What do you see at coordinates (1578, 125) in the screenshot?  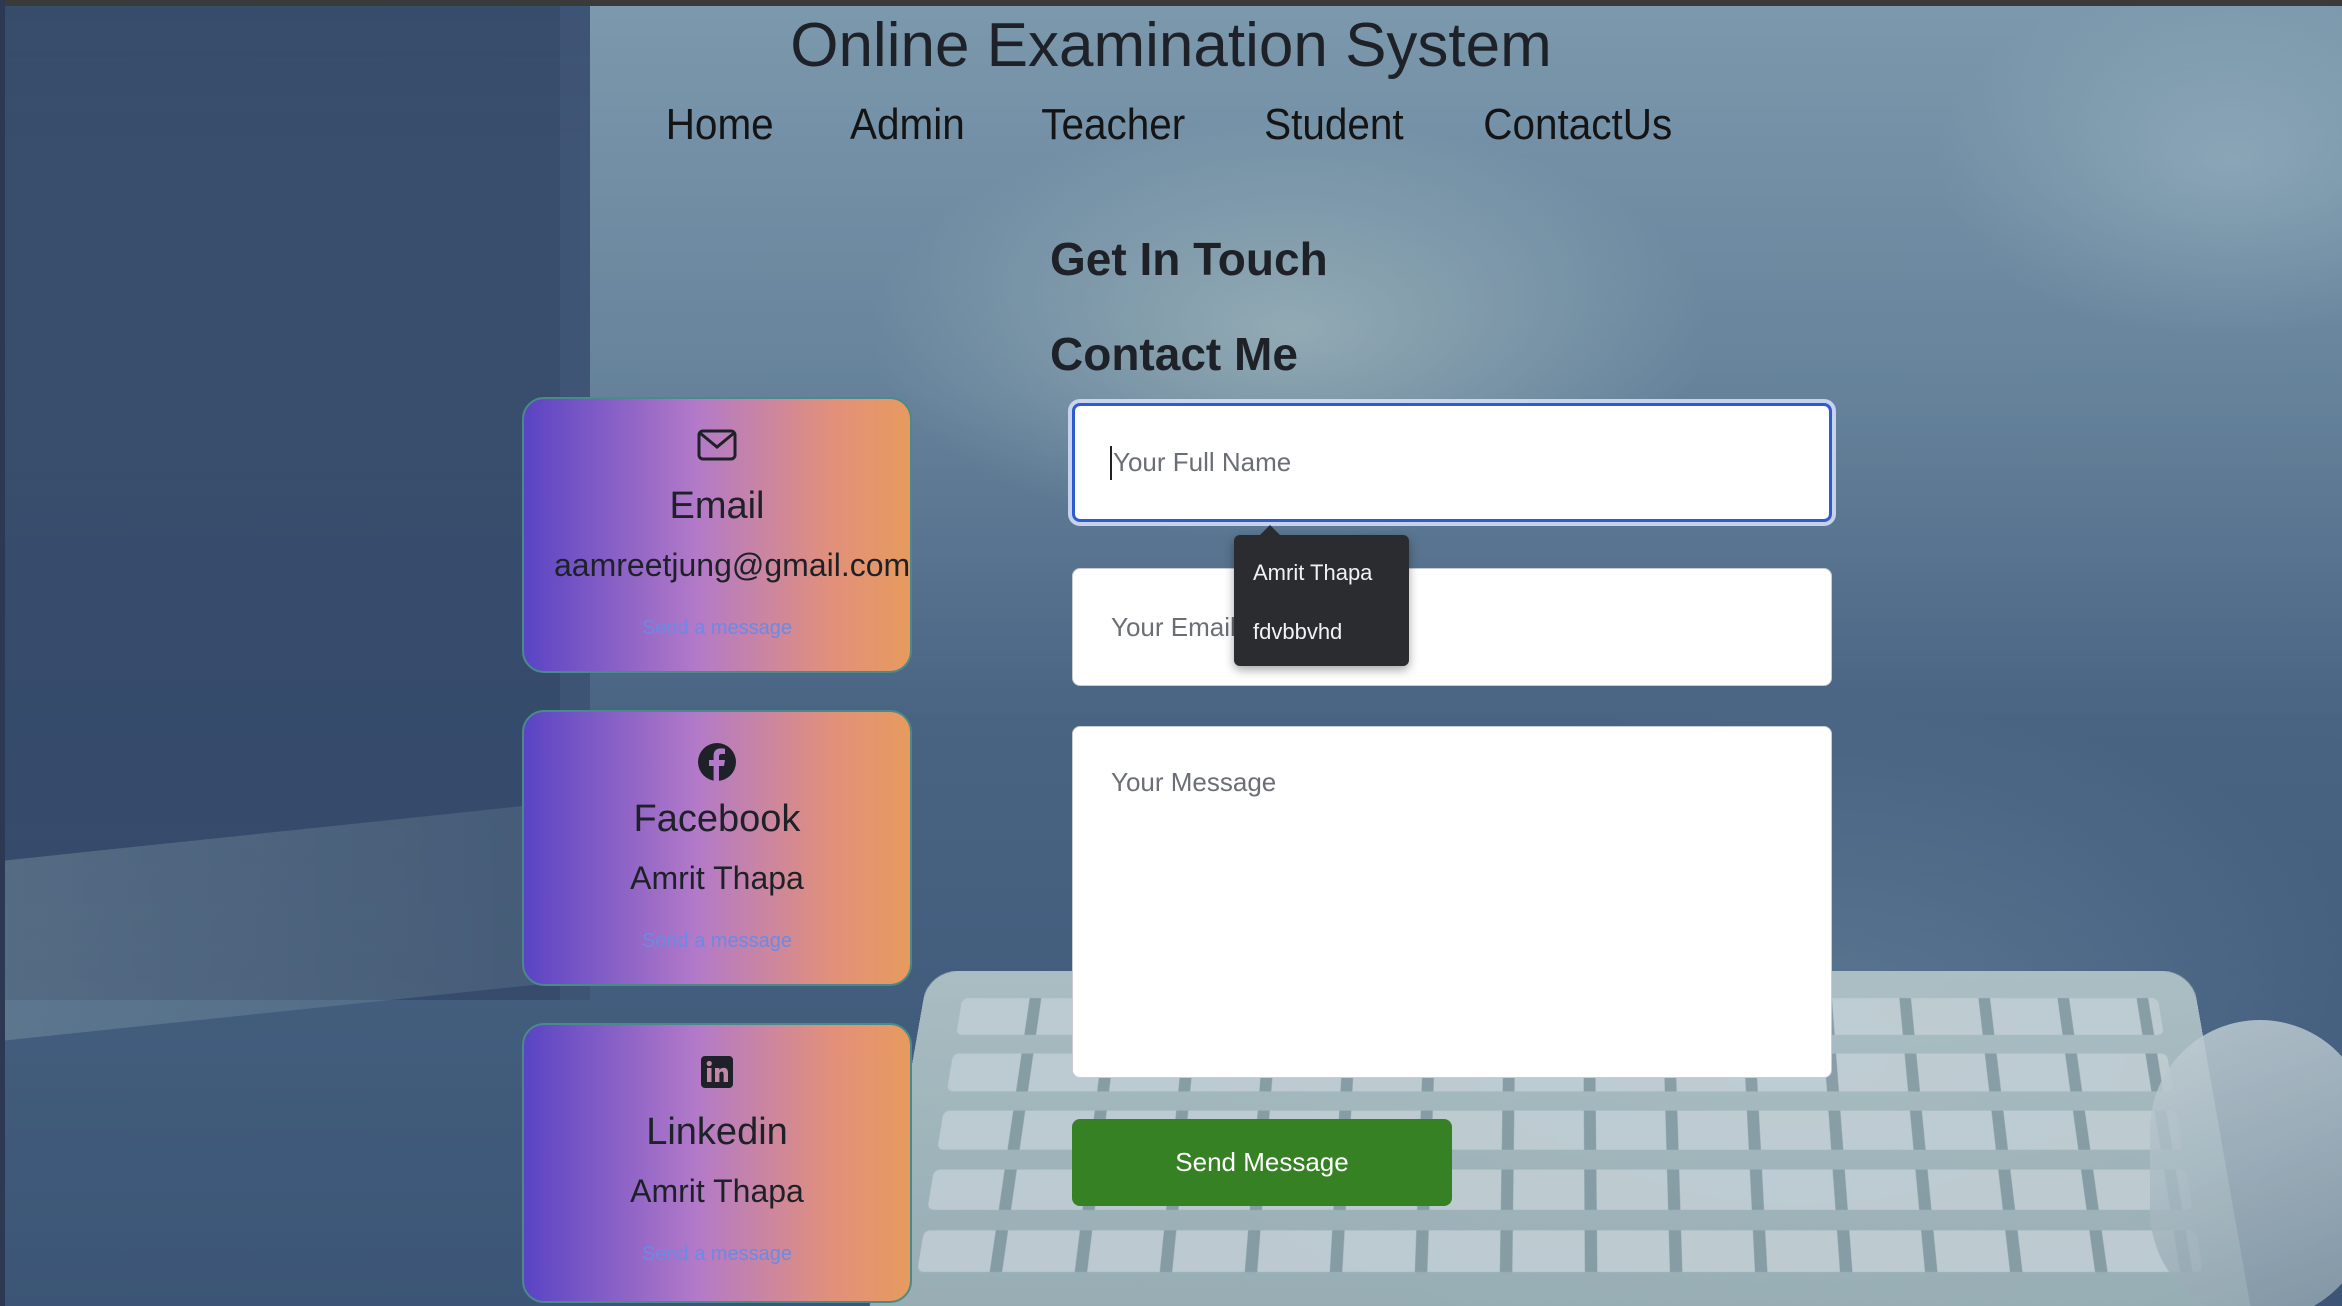 I see `nav-contactus: ContactUs` at bounding box center [1578, 125].